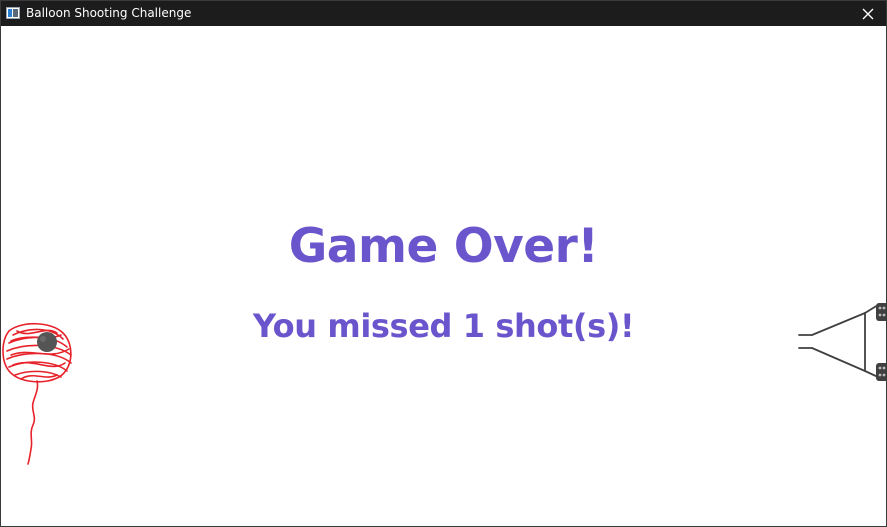  I want to click on balloon-icon, so click(41, 393).